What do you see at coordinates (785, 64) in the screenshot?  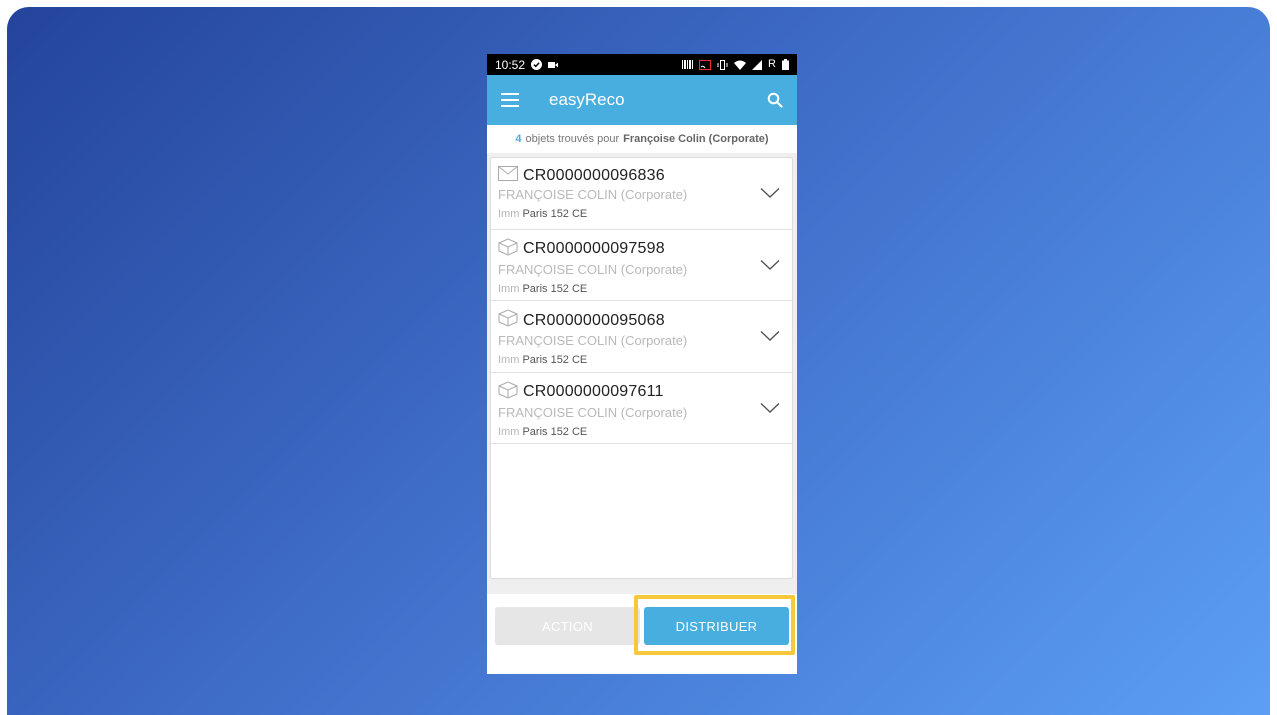 I see `battery-icon` at bounding box center [785, 64].